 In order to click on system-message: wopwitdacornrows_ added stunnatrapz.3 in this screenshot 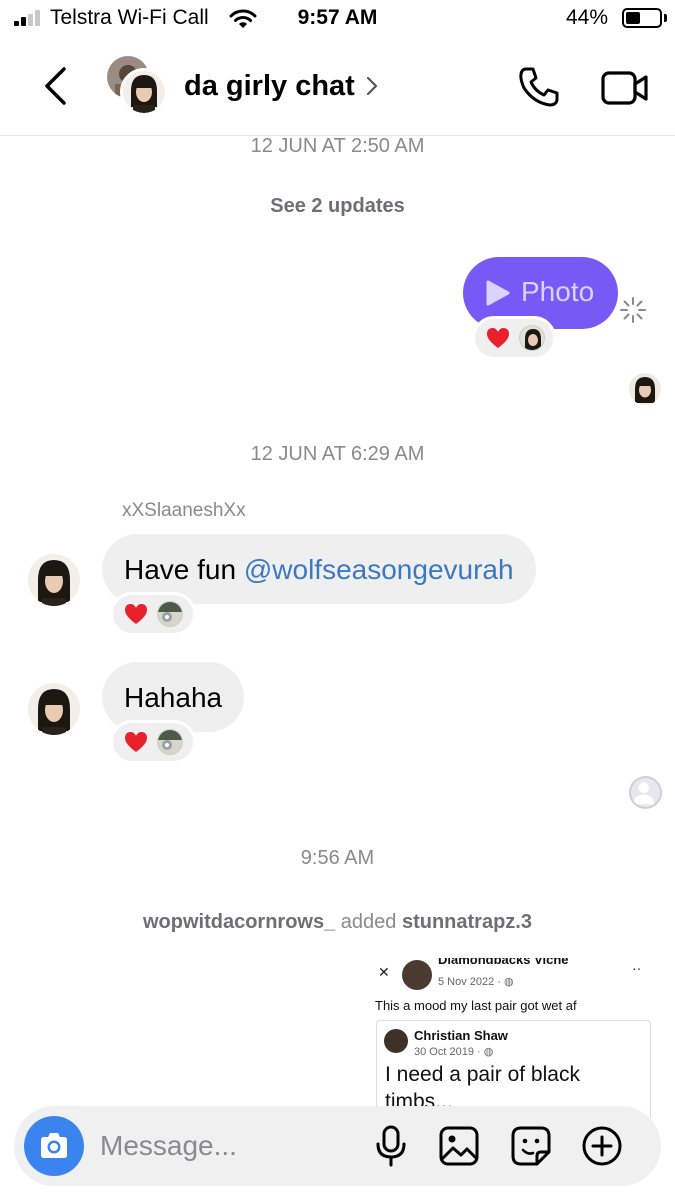, I will do `click(337, 922)`.